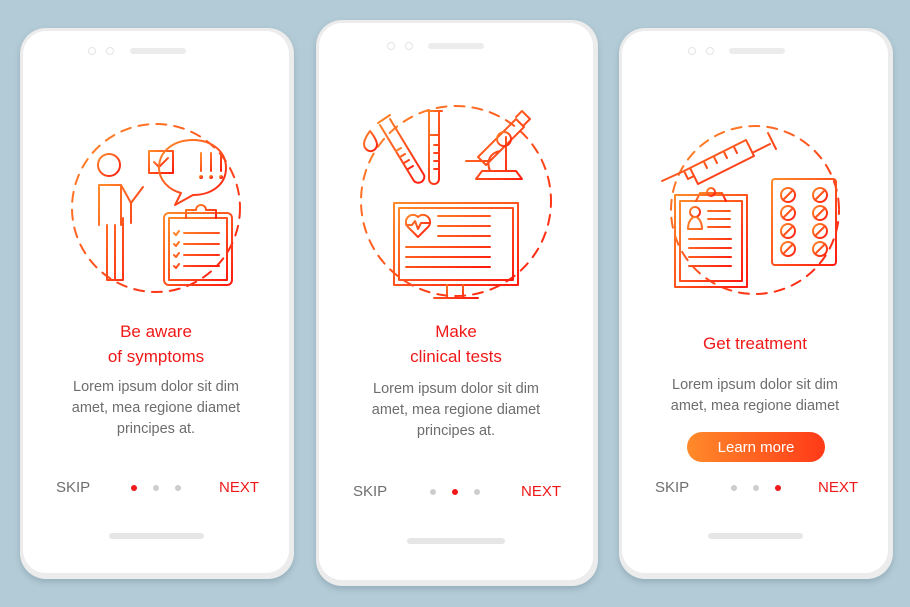 The width and height of the screenshot is (910, 607). What do you see at coordinates (711, 237) in the screenshot?
I see `medical-record-clipboard-icon` at bounding box center [711, 237].